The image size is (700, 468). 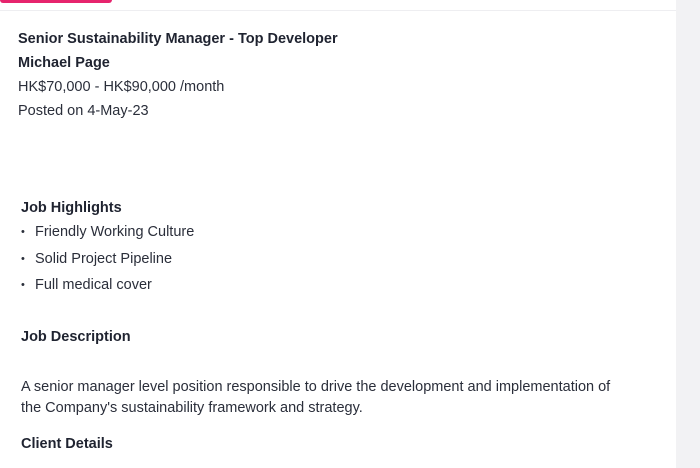 I want to click on job-description-heading: Job Description, so click(x=76, y=337).